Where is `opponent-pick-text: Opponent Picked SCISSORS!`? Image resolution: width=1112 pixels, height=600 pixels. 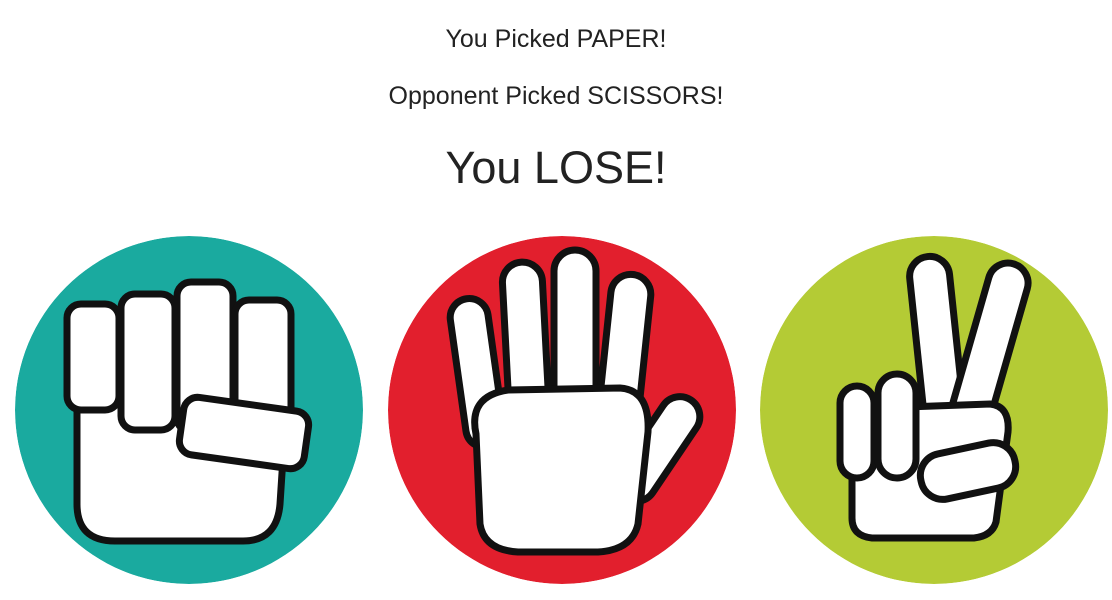 opponent-pick-text: Opponent Picked SCISSORS! is located at coordinates (556, 96).